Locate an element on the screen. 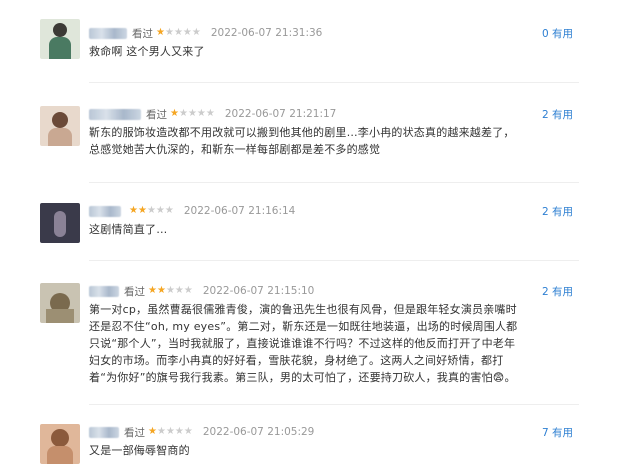  review-time: 2022-06-07 21:16:14 is located at coordinates (239, 211).